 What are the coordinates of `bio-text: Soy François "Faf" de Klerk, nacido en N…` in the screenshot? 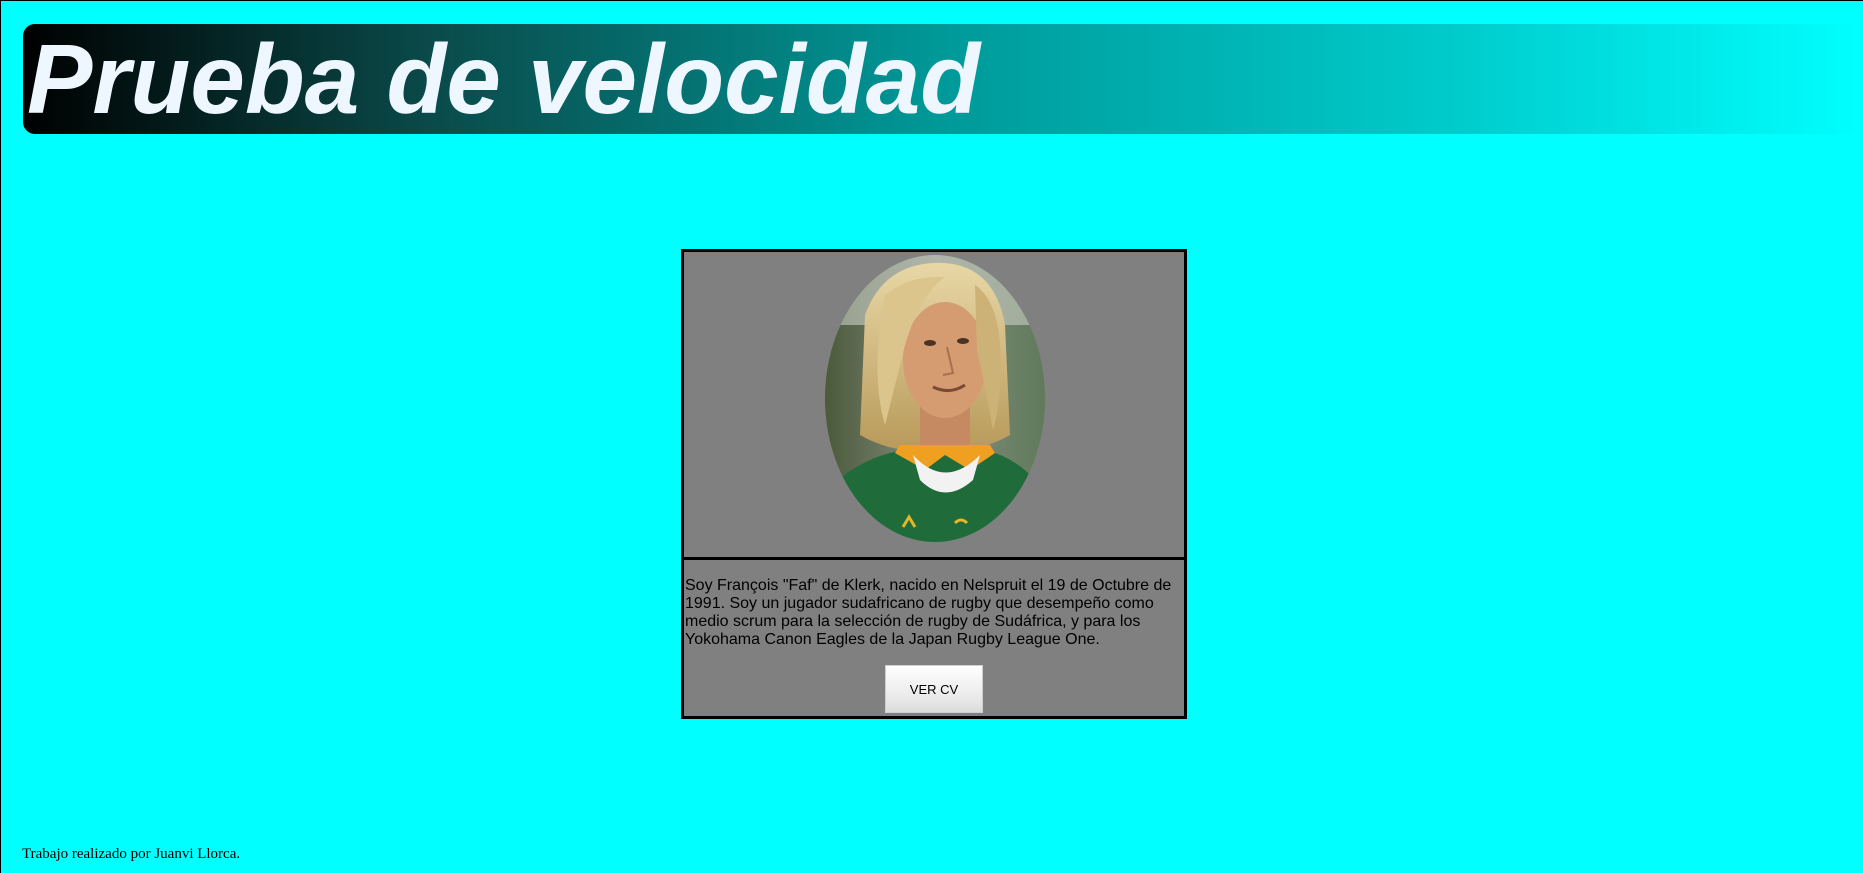 It's located at (928, 612).